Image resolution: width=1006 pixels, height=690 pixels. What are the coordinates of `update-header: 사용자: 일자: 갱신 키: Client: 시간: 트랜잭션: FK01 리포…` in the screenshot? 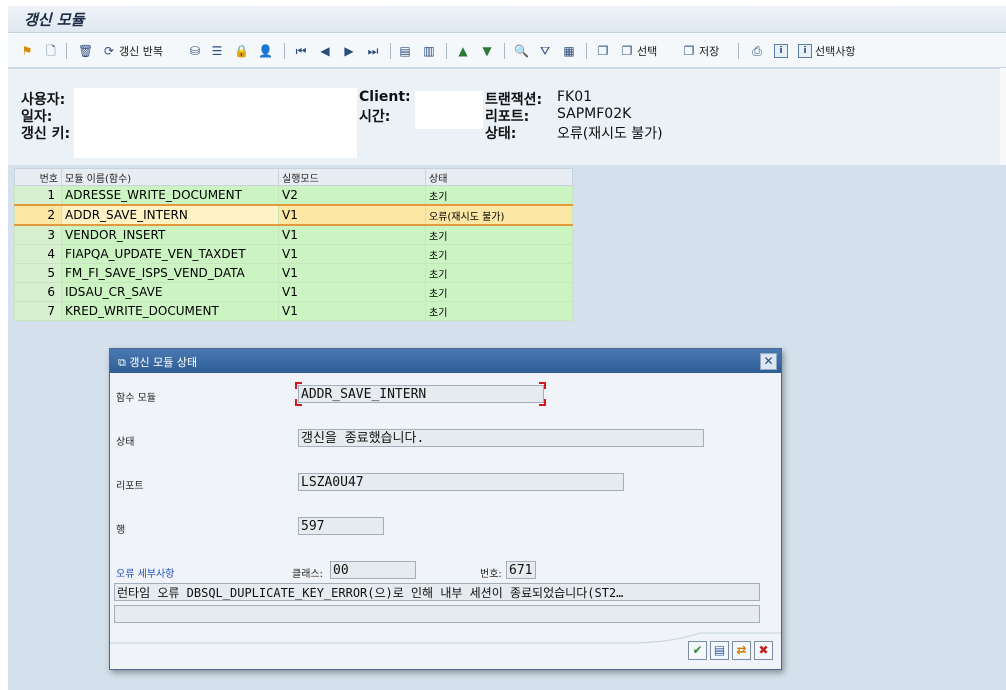 It's located at (507, 117).